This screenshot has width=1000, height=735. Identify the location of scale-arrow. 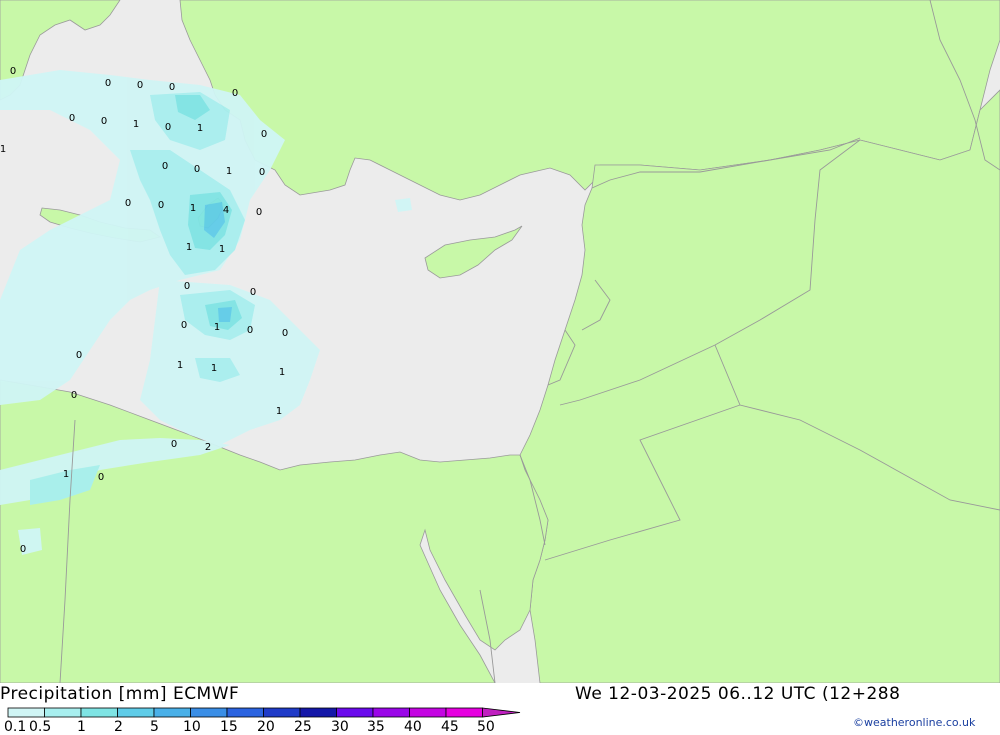
(501, 712).